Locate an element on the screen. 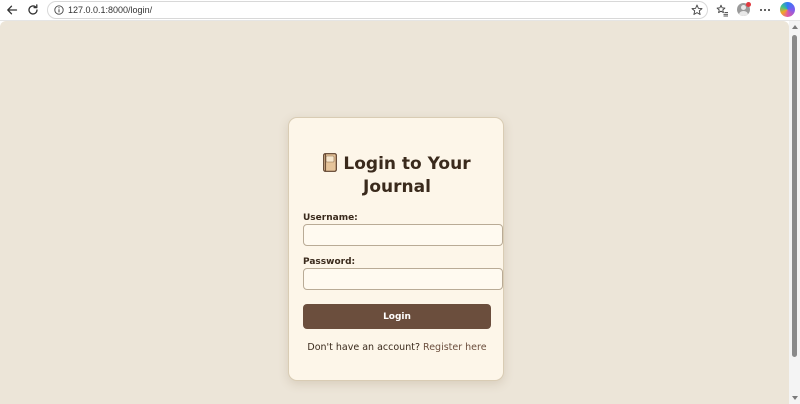 This screenshot has height=404, width=800. star-icon is located at coordinates (697, 10).